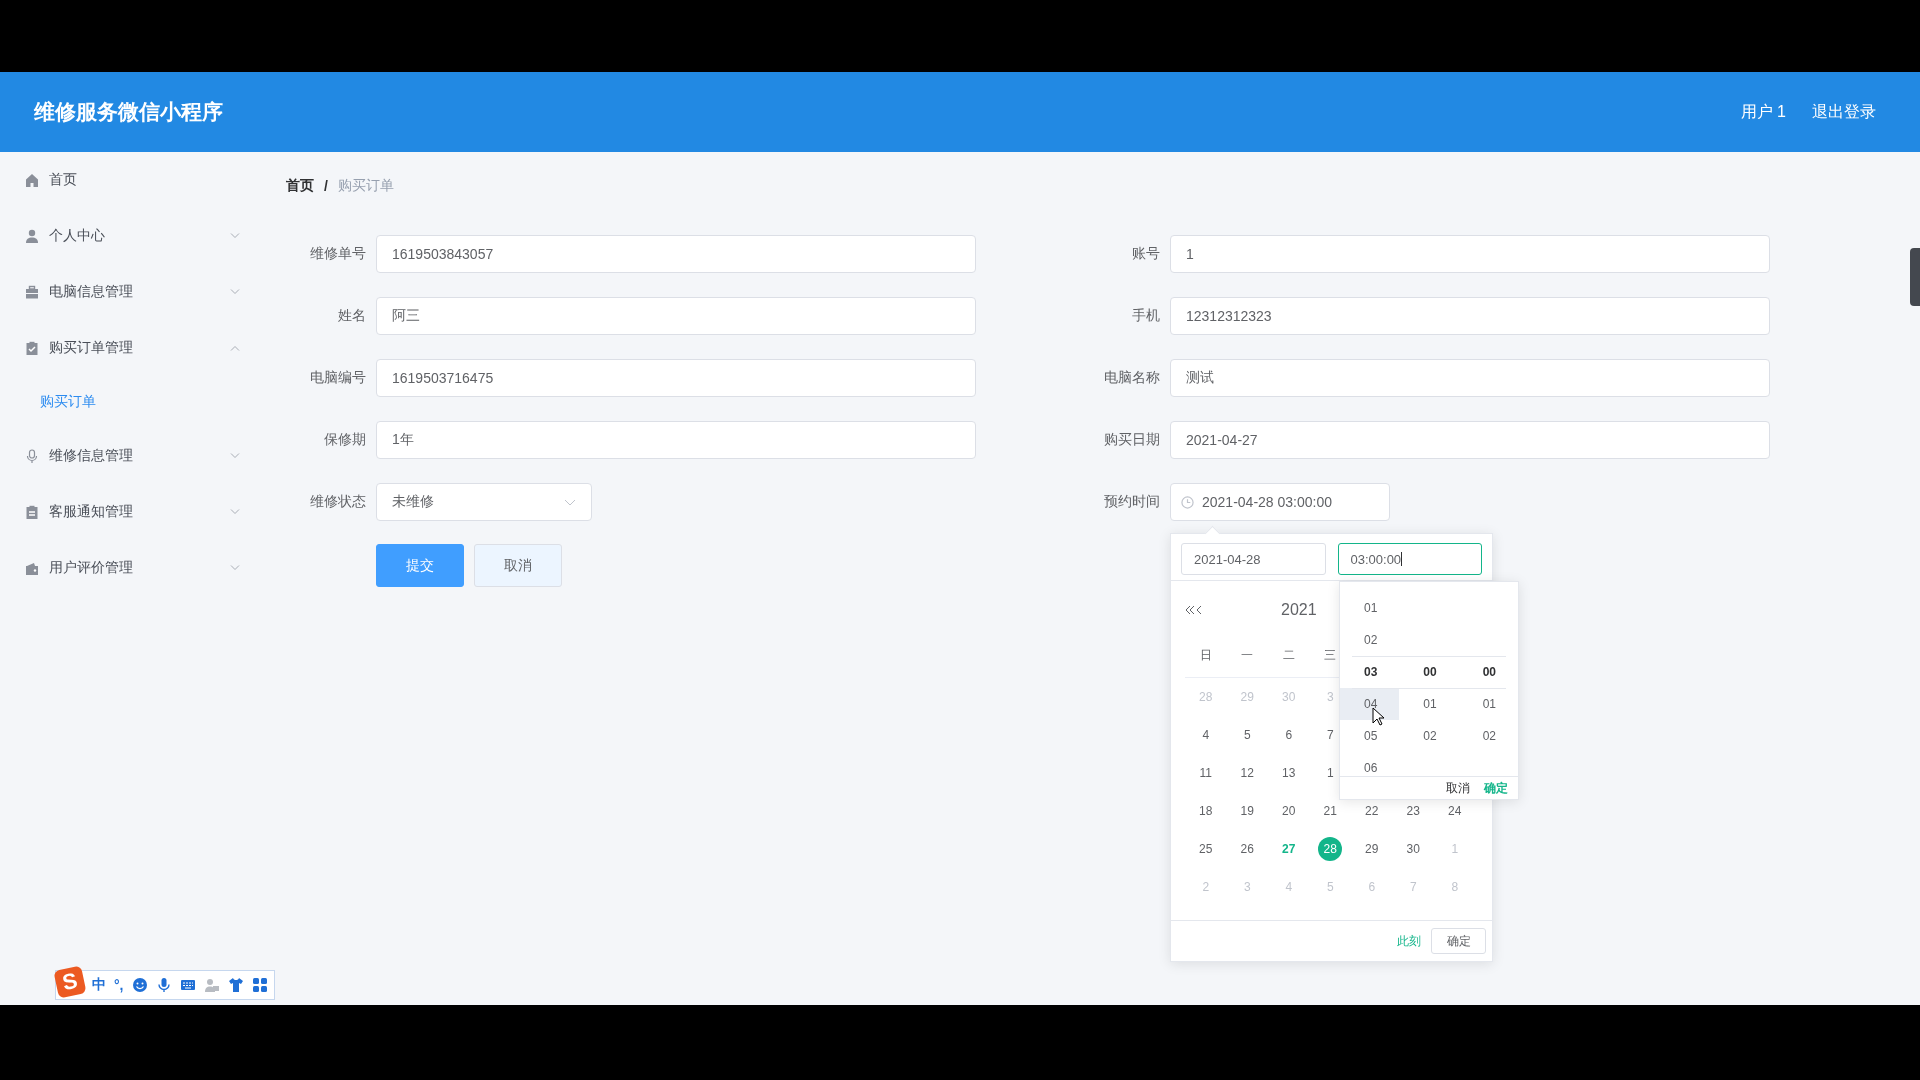  What do you see at coordinates (1470, 440) in the screenshot?
I see `input-field: 2021-04-27` at bounding box center [1470, 440].